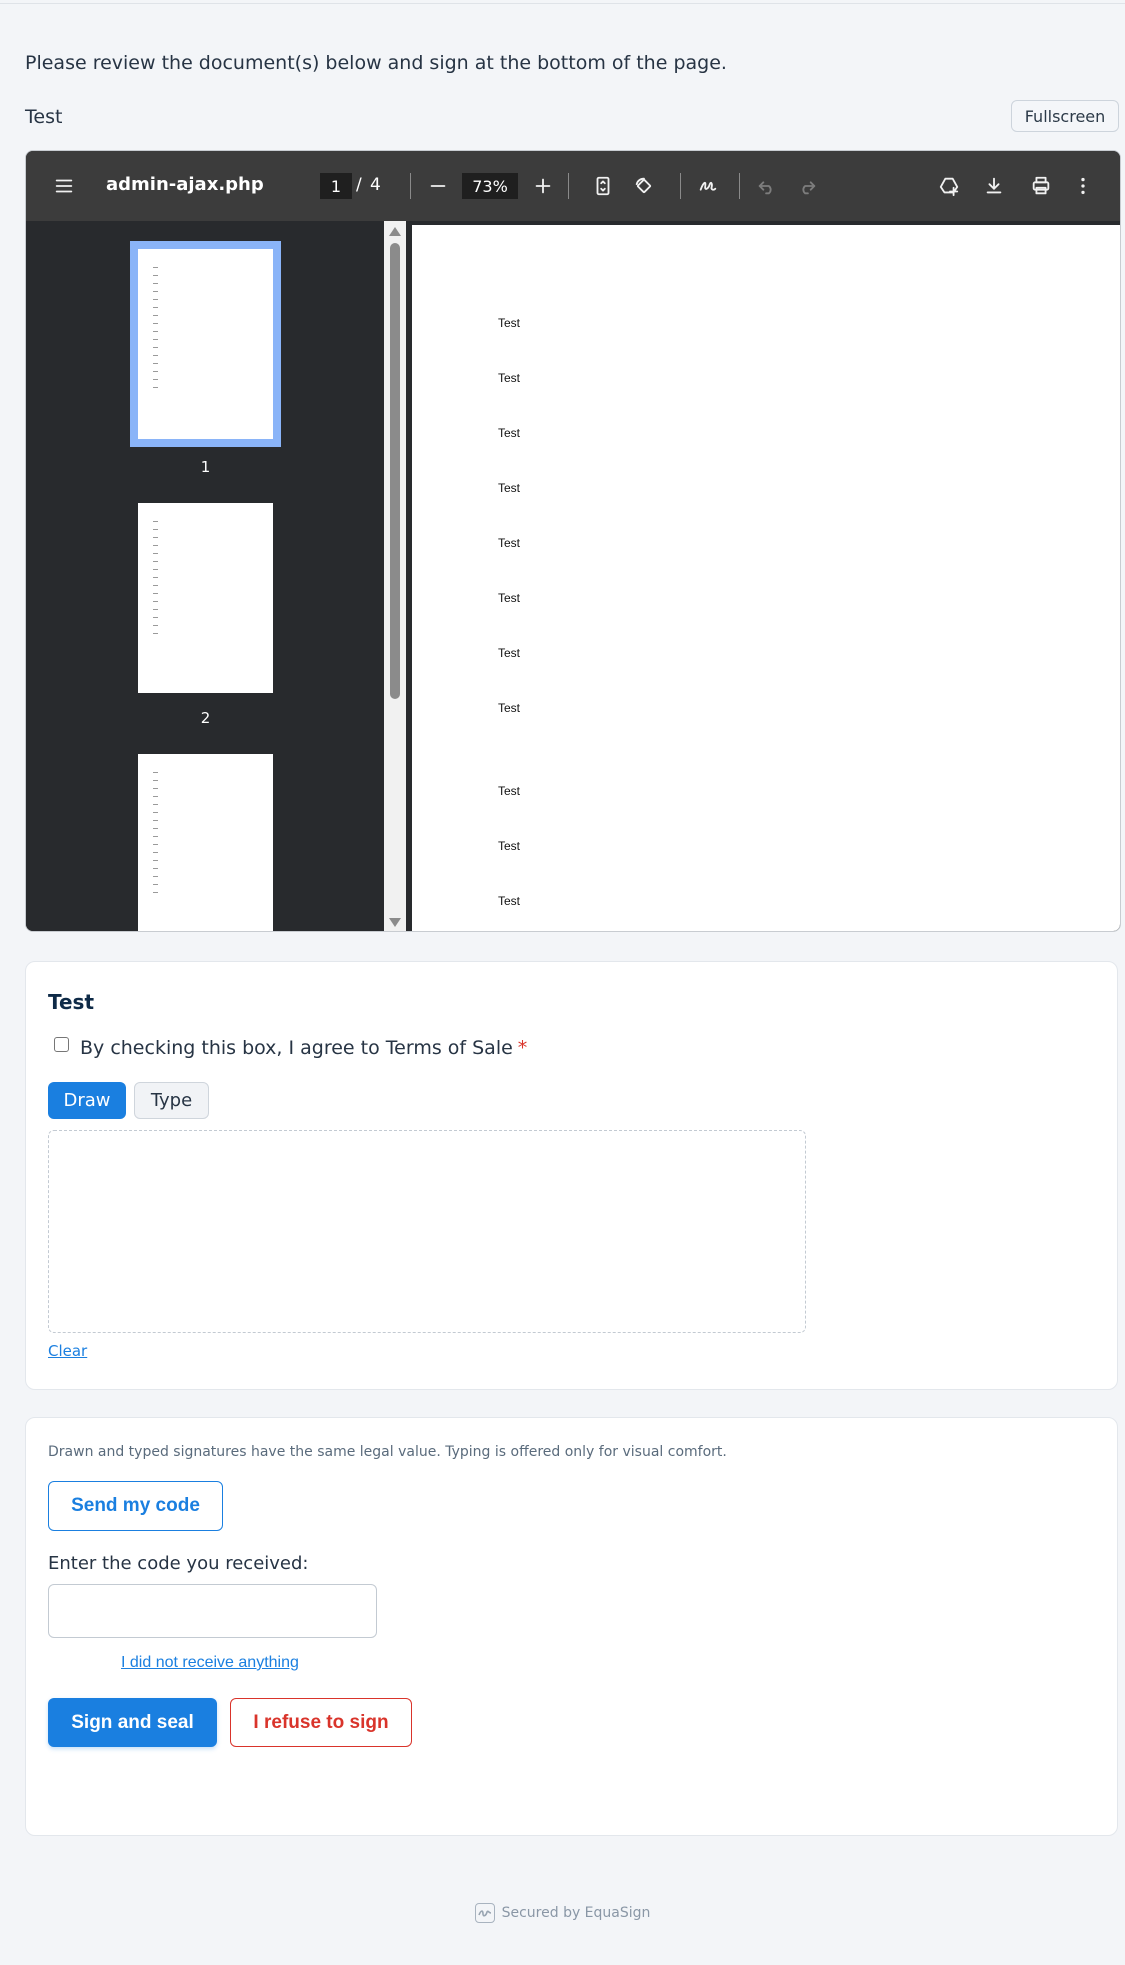 This screenshot has width=1125, height=1965. What do you see at coordinates (64, 186) in the screenshot?
I see `menu-icon` at bounding box center [64, 186].